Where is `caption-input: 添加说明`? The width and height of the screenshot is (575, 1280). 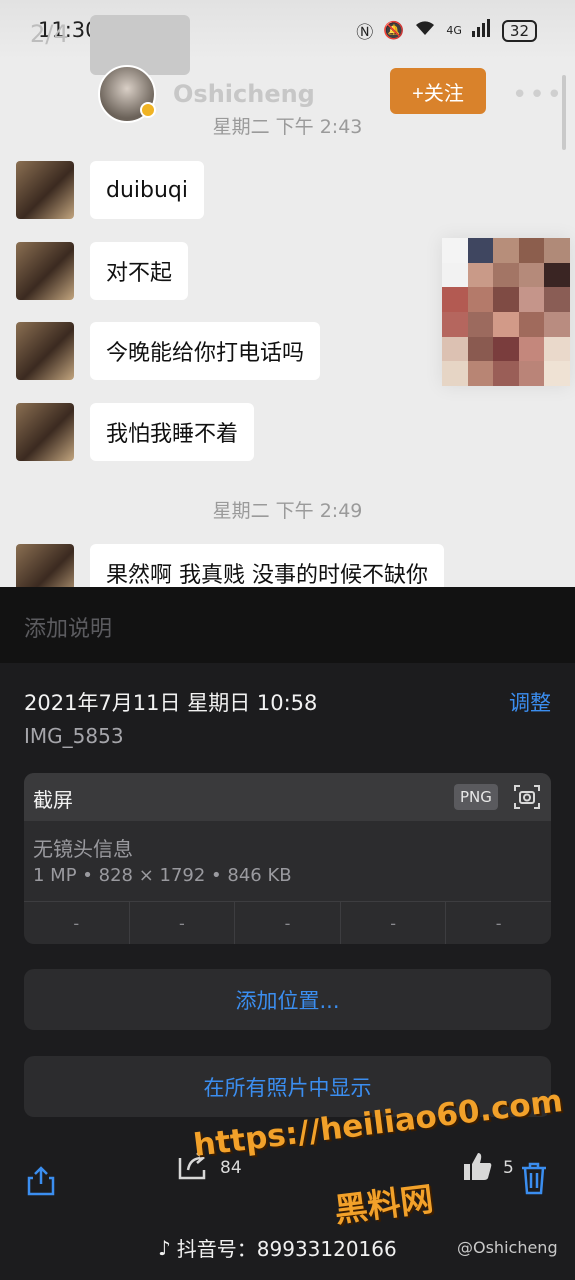
caption-input: 添加说明 is located at coordinates (287, 625).